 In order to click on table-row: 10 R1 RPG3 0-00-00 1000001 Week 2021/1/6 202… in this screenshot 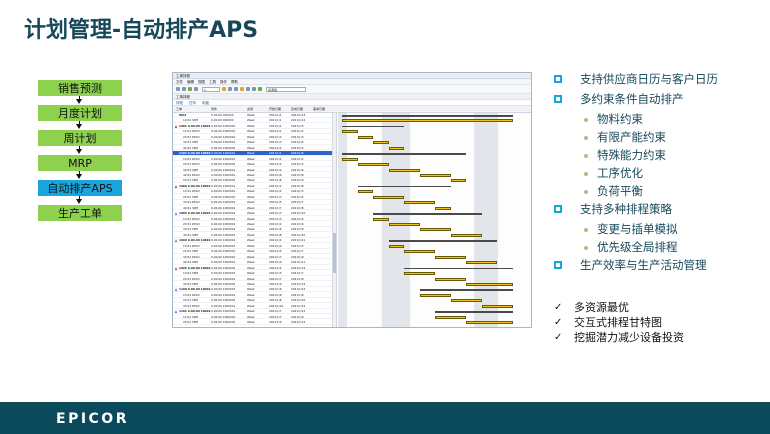, I will do `click(252, 295)`.